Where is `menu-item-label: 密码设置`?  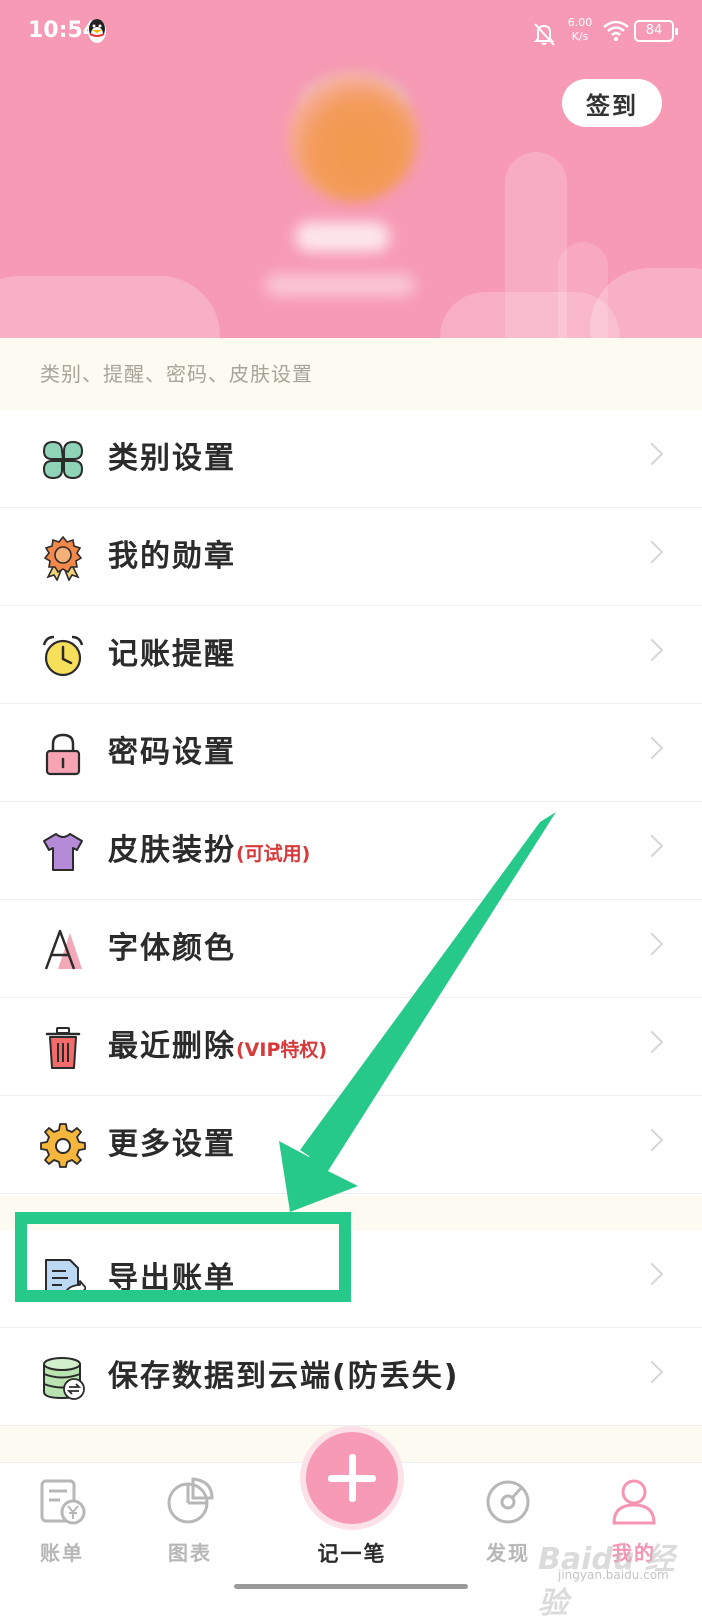
menu-item-label: 密码设置 is located at coordinates (172, 752).